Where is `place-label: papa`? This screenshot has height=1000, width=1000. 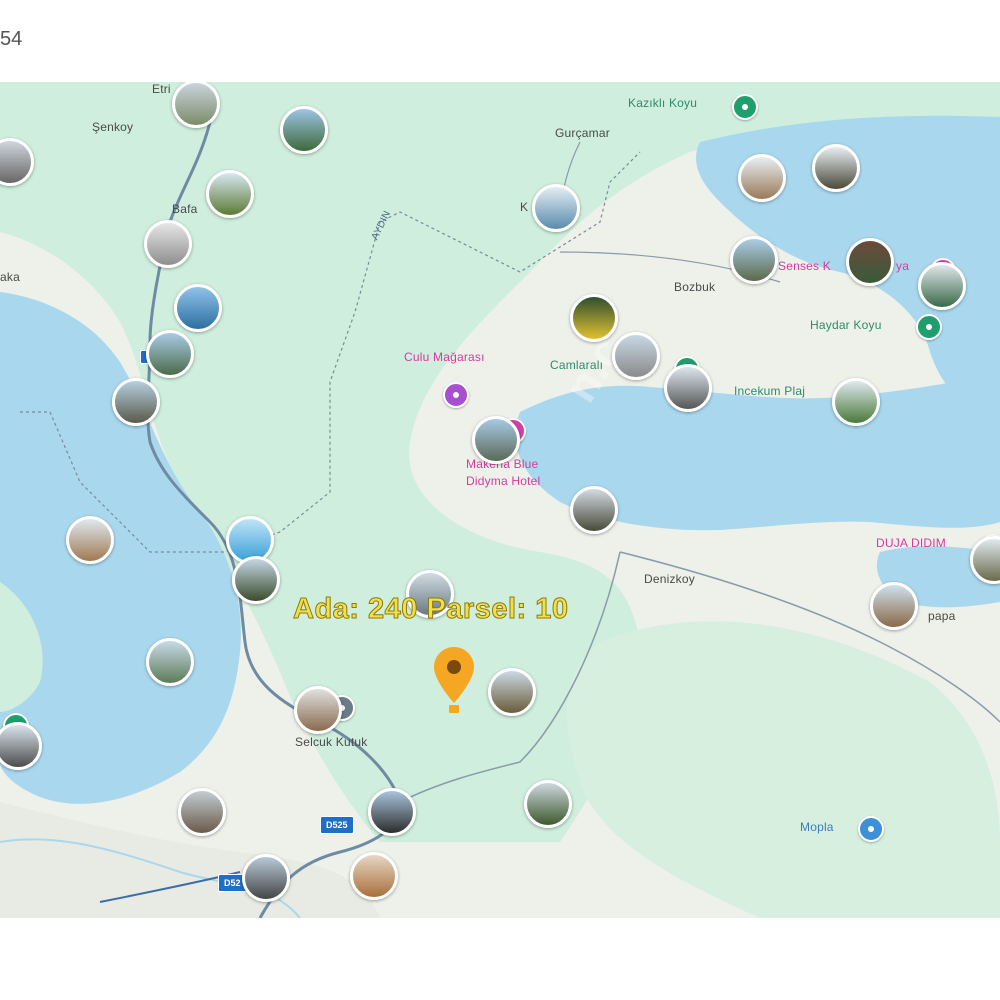 place-label: papa is located at coordinates (942, 616).